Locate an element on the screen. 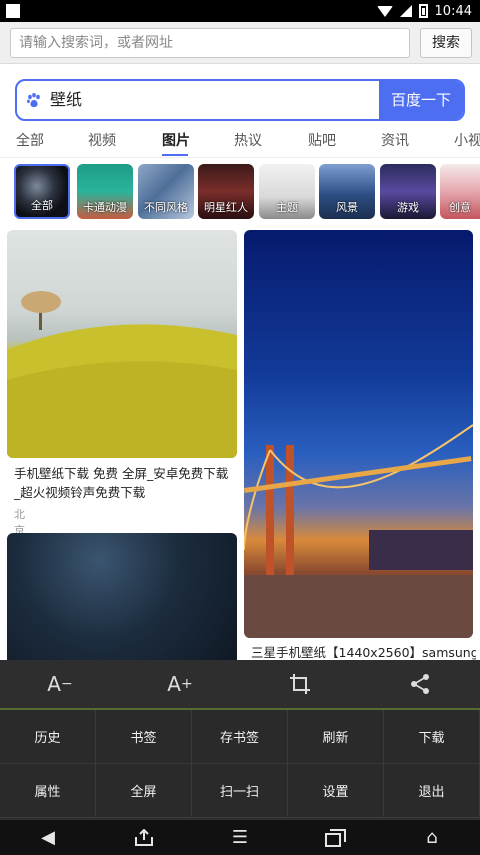 The width and height of the screenshot is (480, 855). menu-refresh: 刷新 is located at coordinates (336, 737).